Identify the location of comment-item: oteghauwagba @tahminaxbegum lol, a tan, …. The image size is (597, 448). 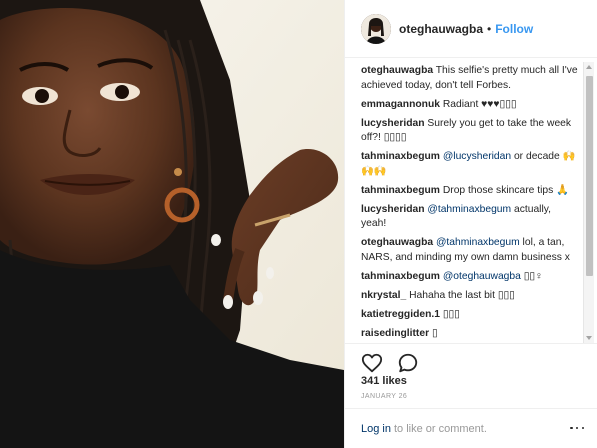
(470, 250).